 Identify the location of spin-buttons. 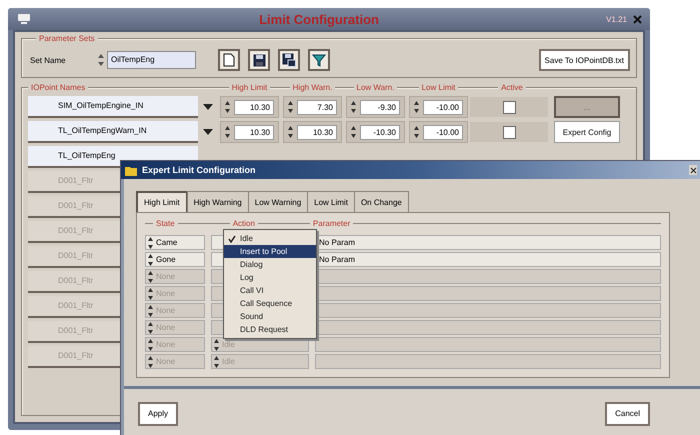
(101, 60).